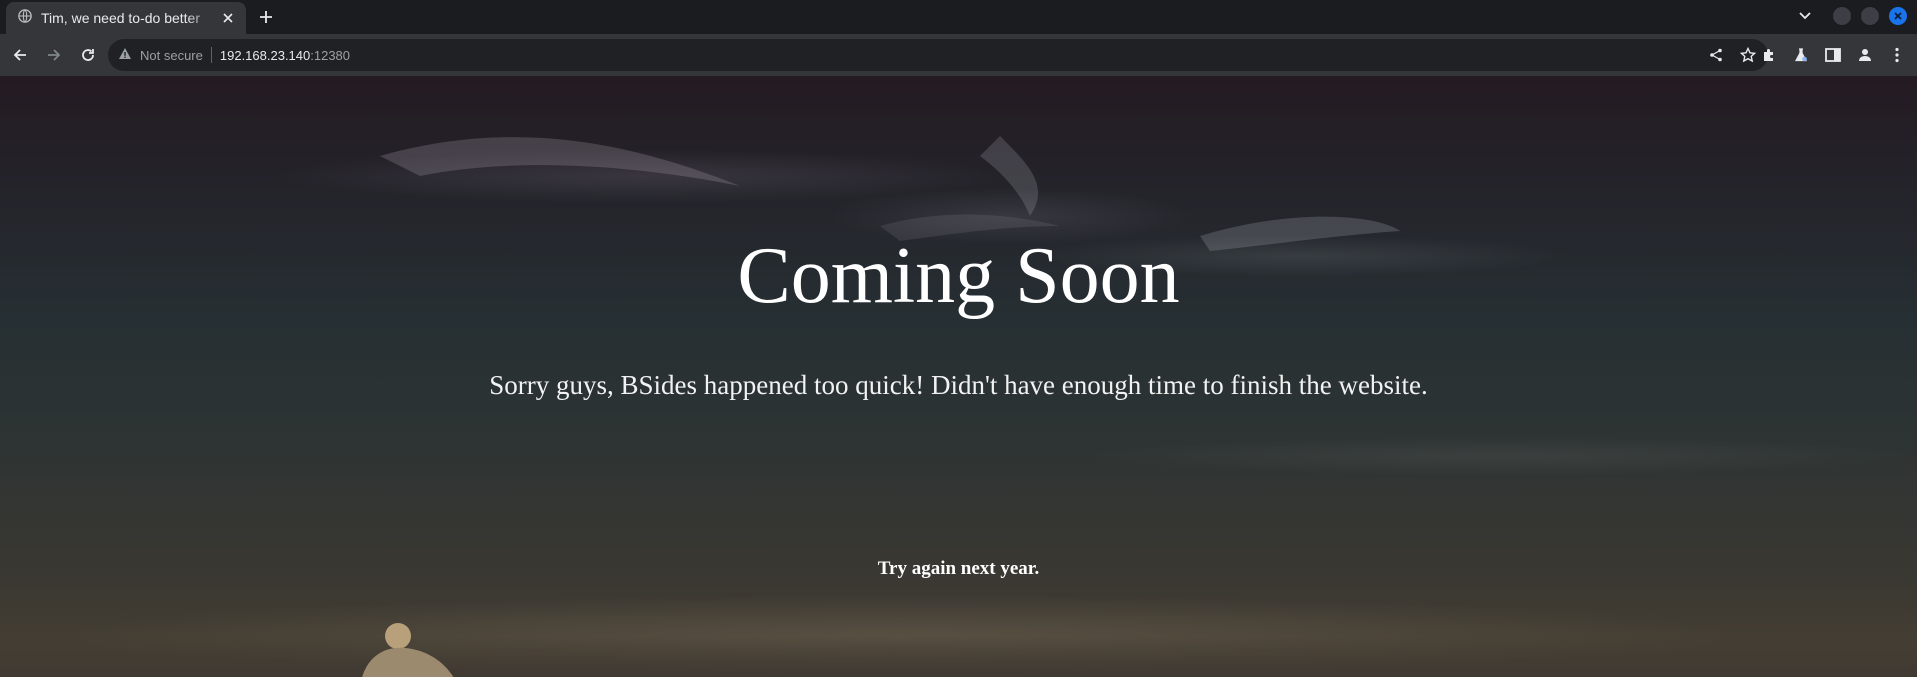  I want to click on close-icon, so click(228, 18).